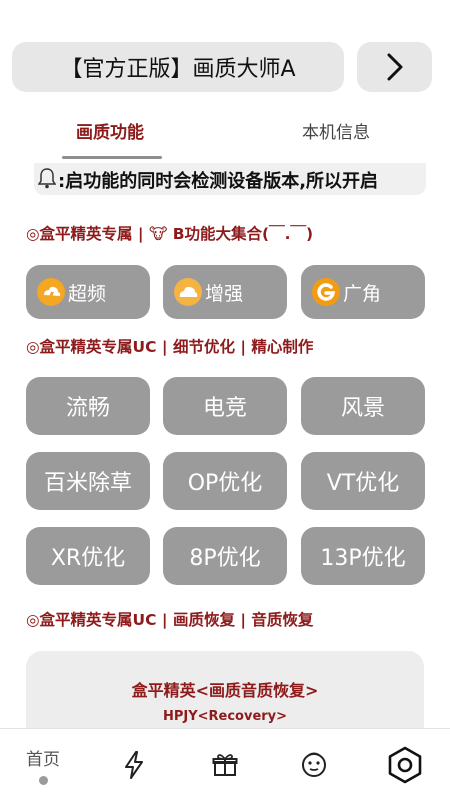 Image resolution: width=450 pixels, height=801 pixels. Describe the element at coordinates (47, 178) in the screenshot. I see `bell-icon` at that location.